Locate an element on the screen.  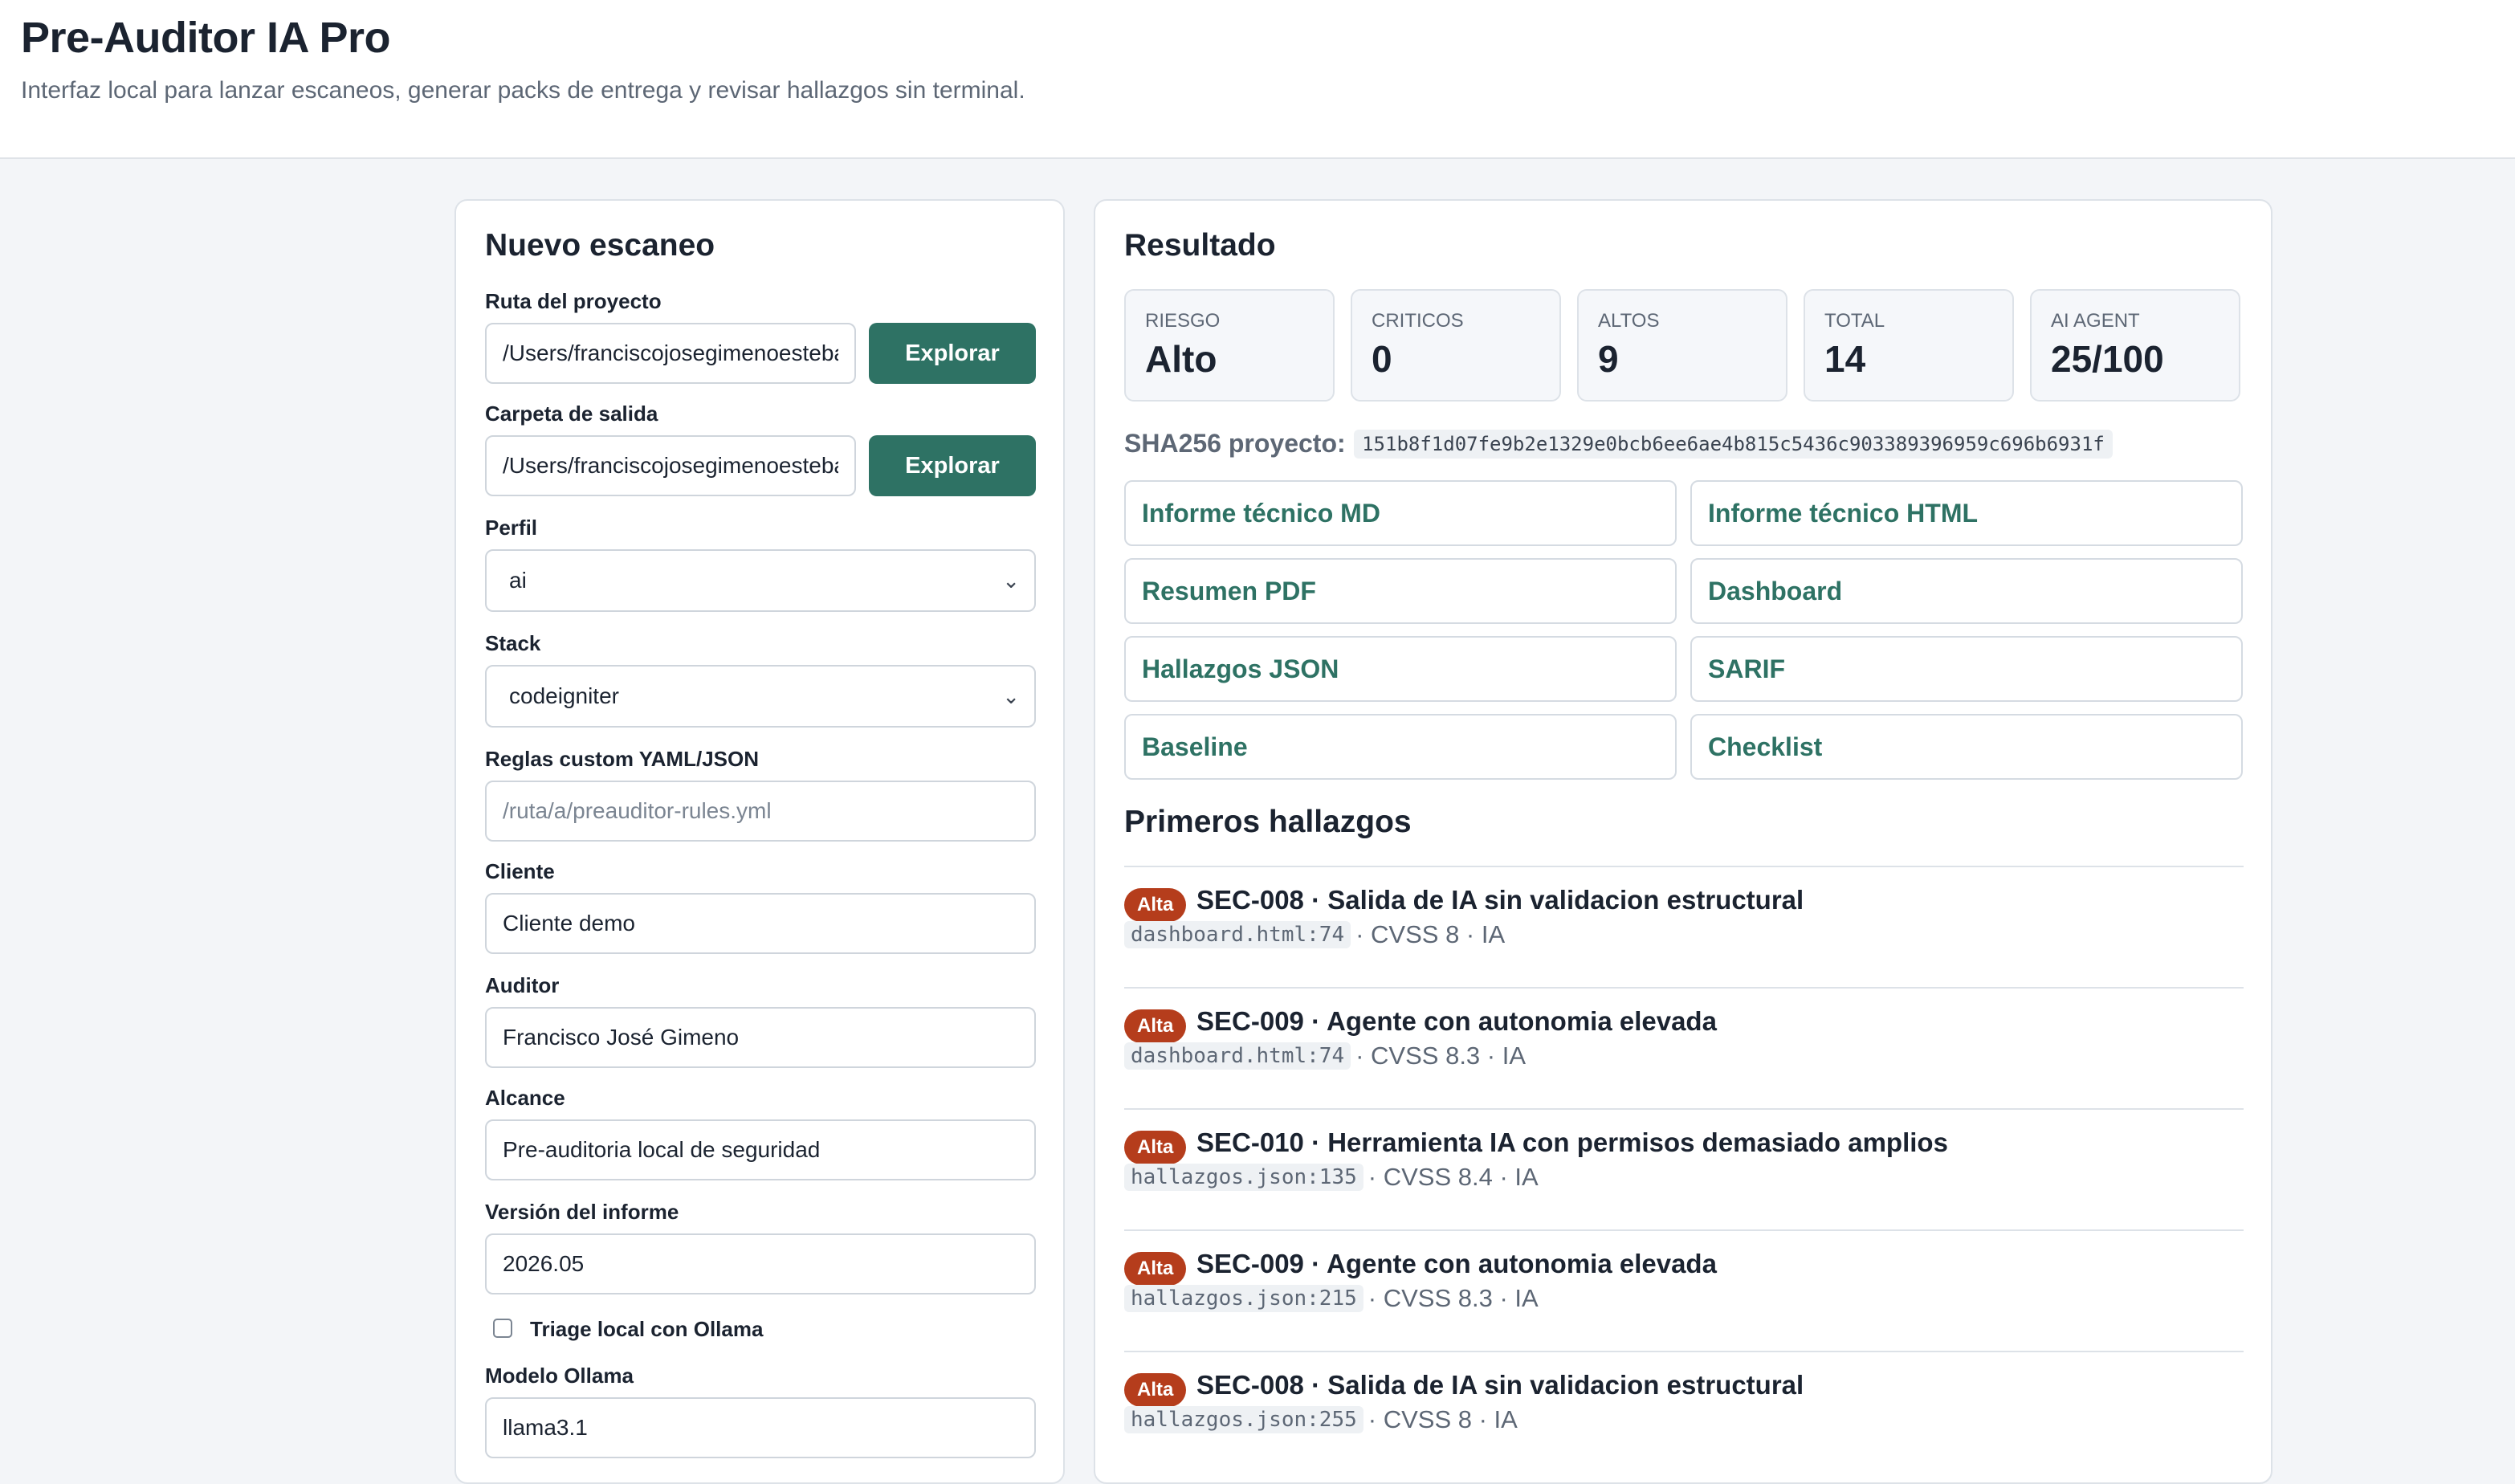
stat-ai-agent: AI Agent 25/100 is located at coordinates (2135, 345).